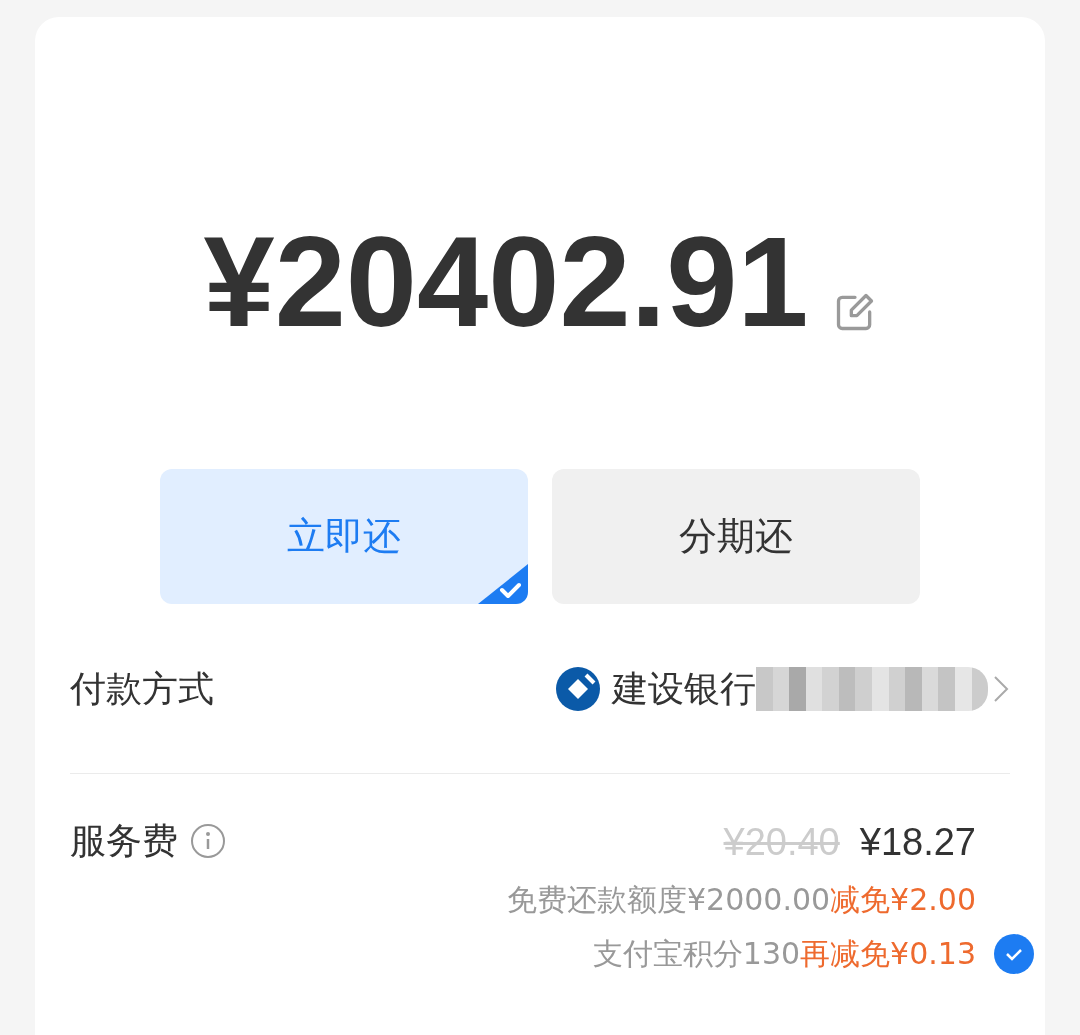 Image resolution: width=1080 pixels, height=1035 pixels. What do you see at coordinates (1001, 688) in the screenshot?
I see `chevron-right-icon` at bounding box center [1001, 688].